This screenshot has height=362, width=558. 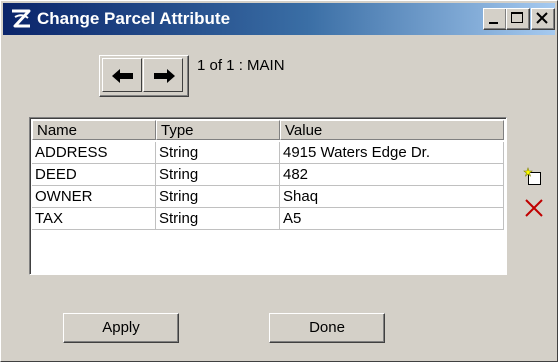 What do you see at coordinates (94, 219) in the screenshot?
I see `cell-name: TAX` at bounding box center [94, 219].